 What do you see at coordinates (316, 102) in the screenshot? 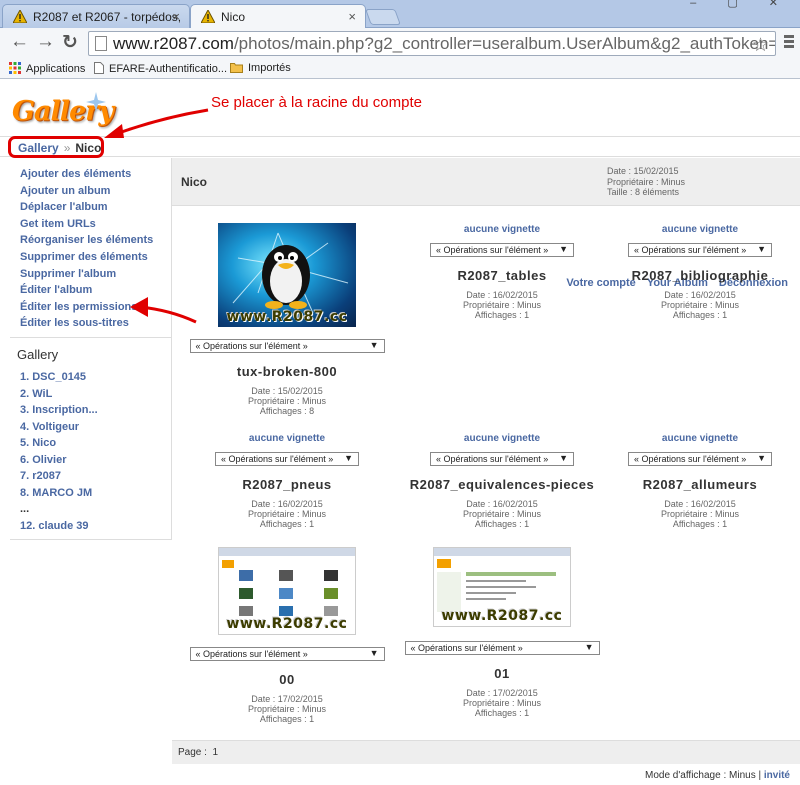
I see `annotation-text: Se placer à la racine du compte` at bounding box center [316, 102].